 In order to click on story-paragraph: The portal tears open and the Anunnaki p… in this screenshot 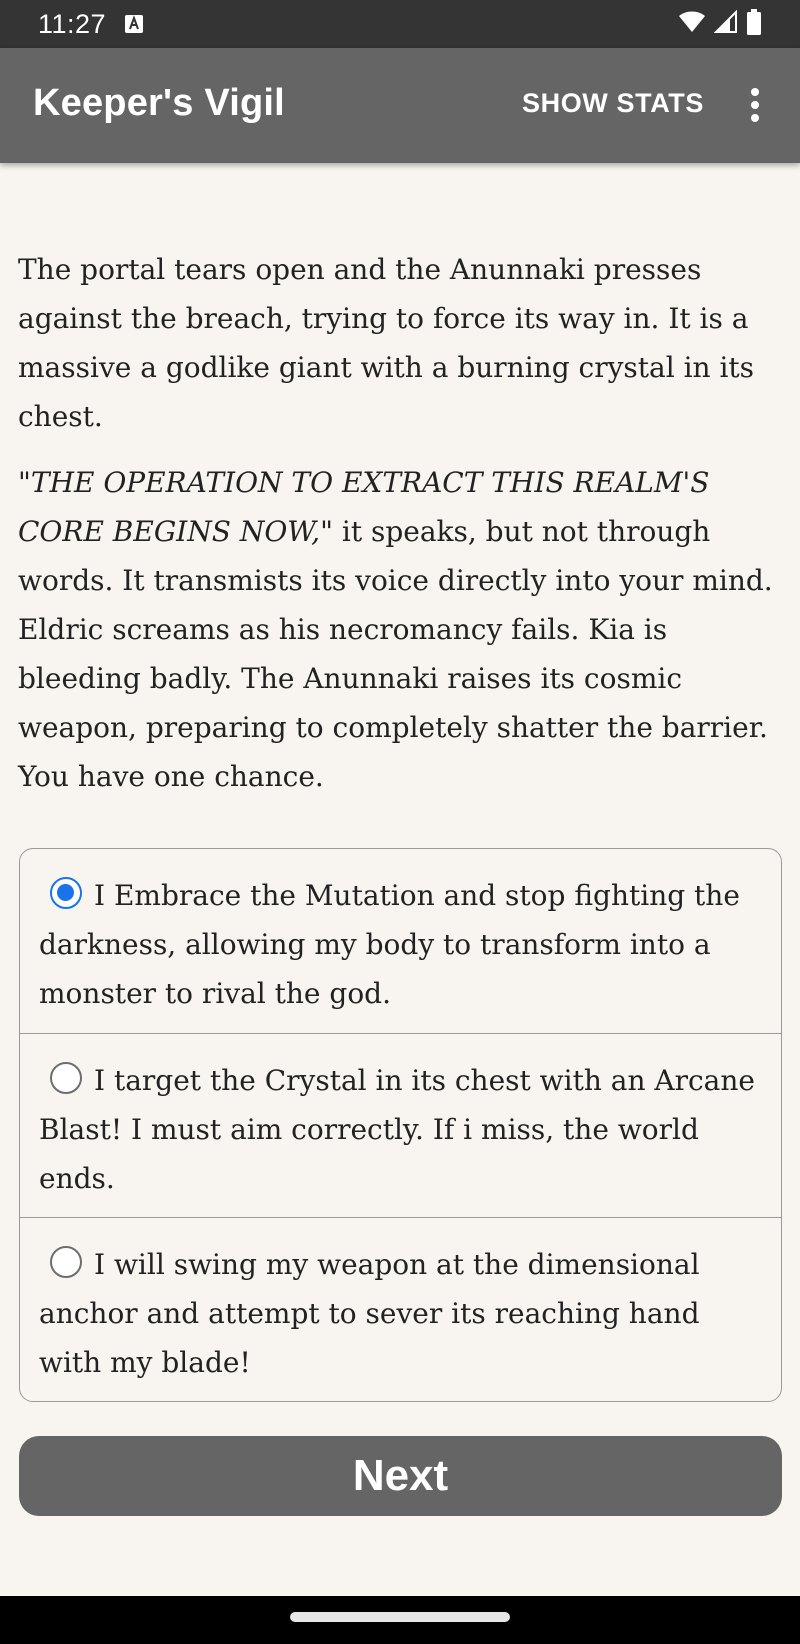, I will do `click(386, 343)`.